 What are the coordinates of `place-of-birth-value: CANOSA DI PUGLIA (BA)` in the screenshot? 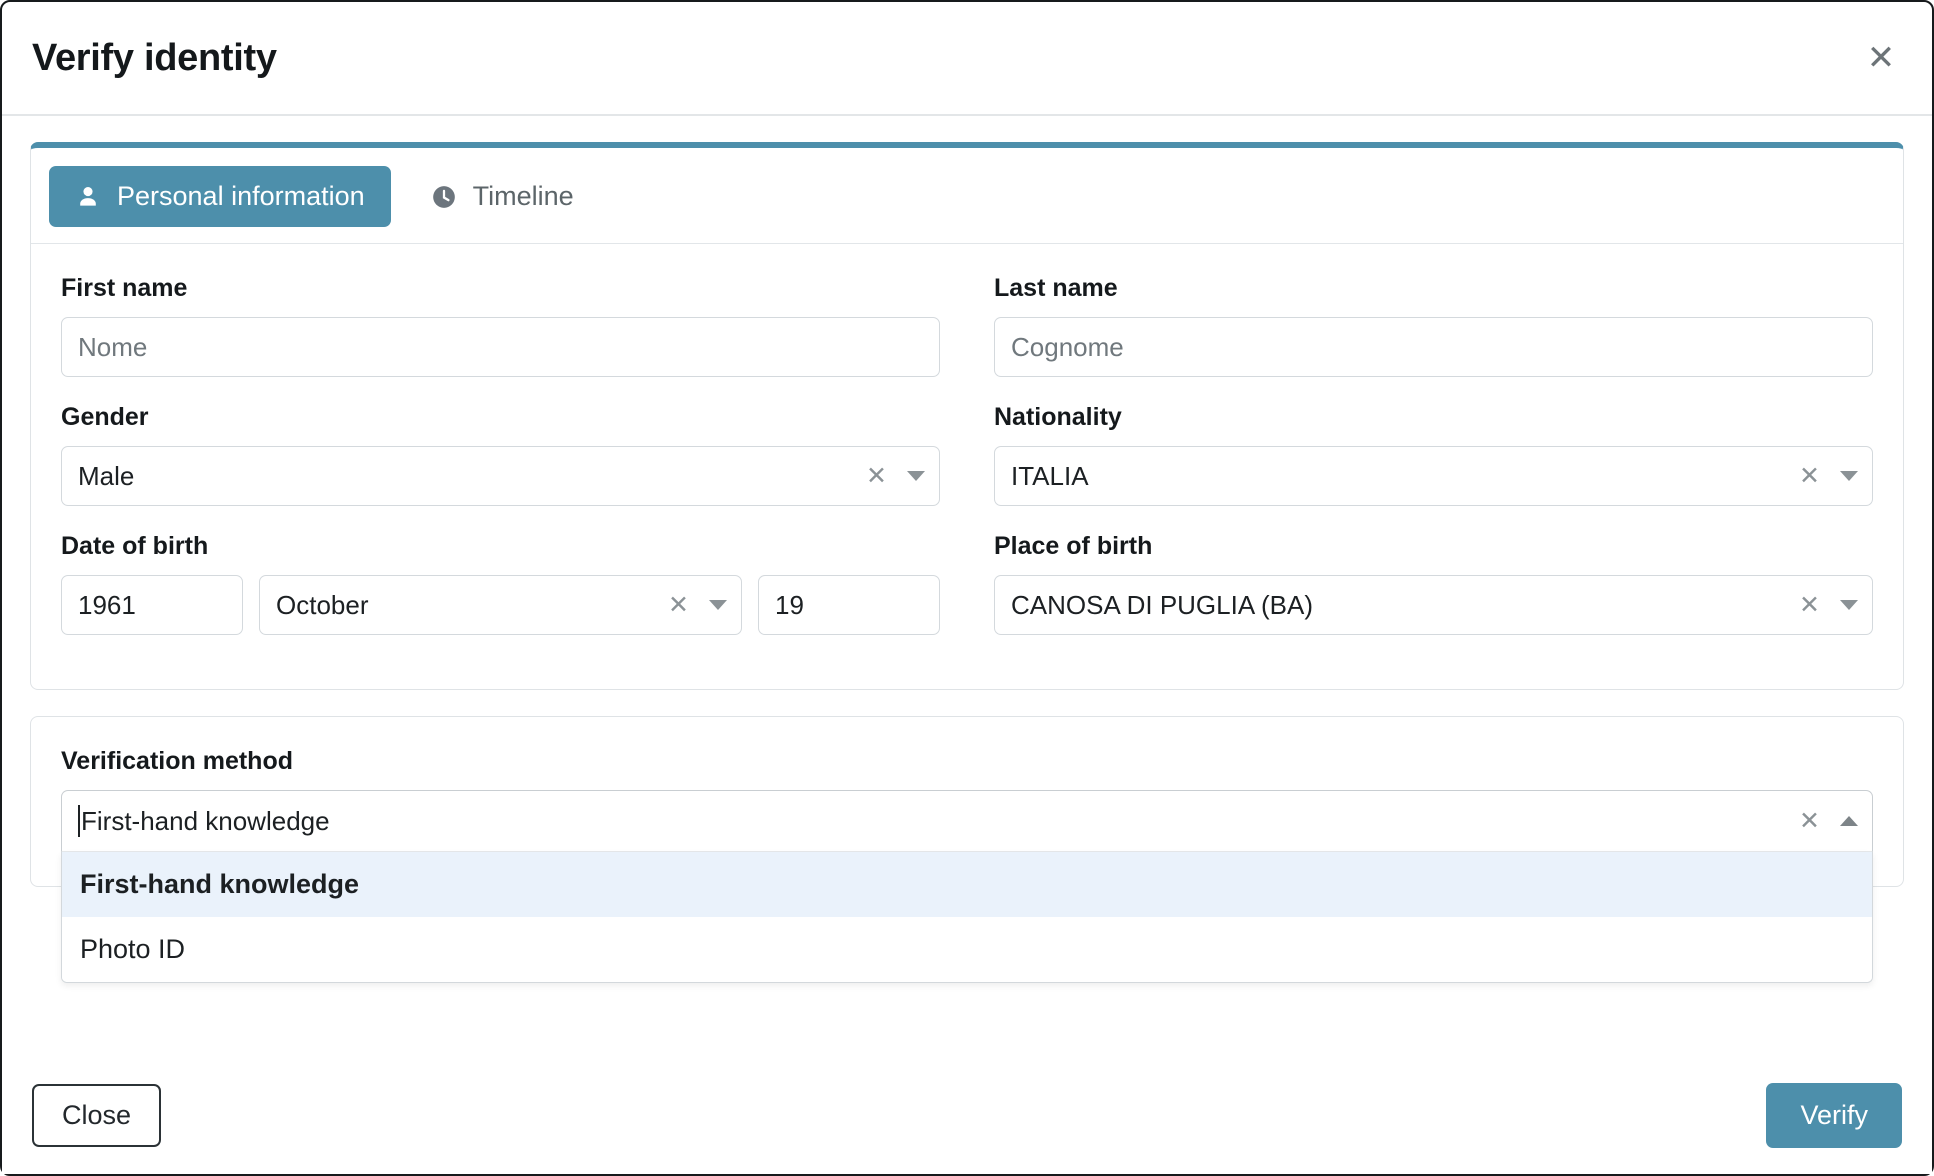 It's located at (1162, 604).